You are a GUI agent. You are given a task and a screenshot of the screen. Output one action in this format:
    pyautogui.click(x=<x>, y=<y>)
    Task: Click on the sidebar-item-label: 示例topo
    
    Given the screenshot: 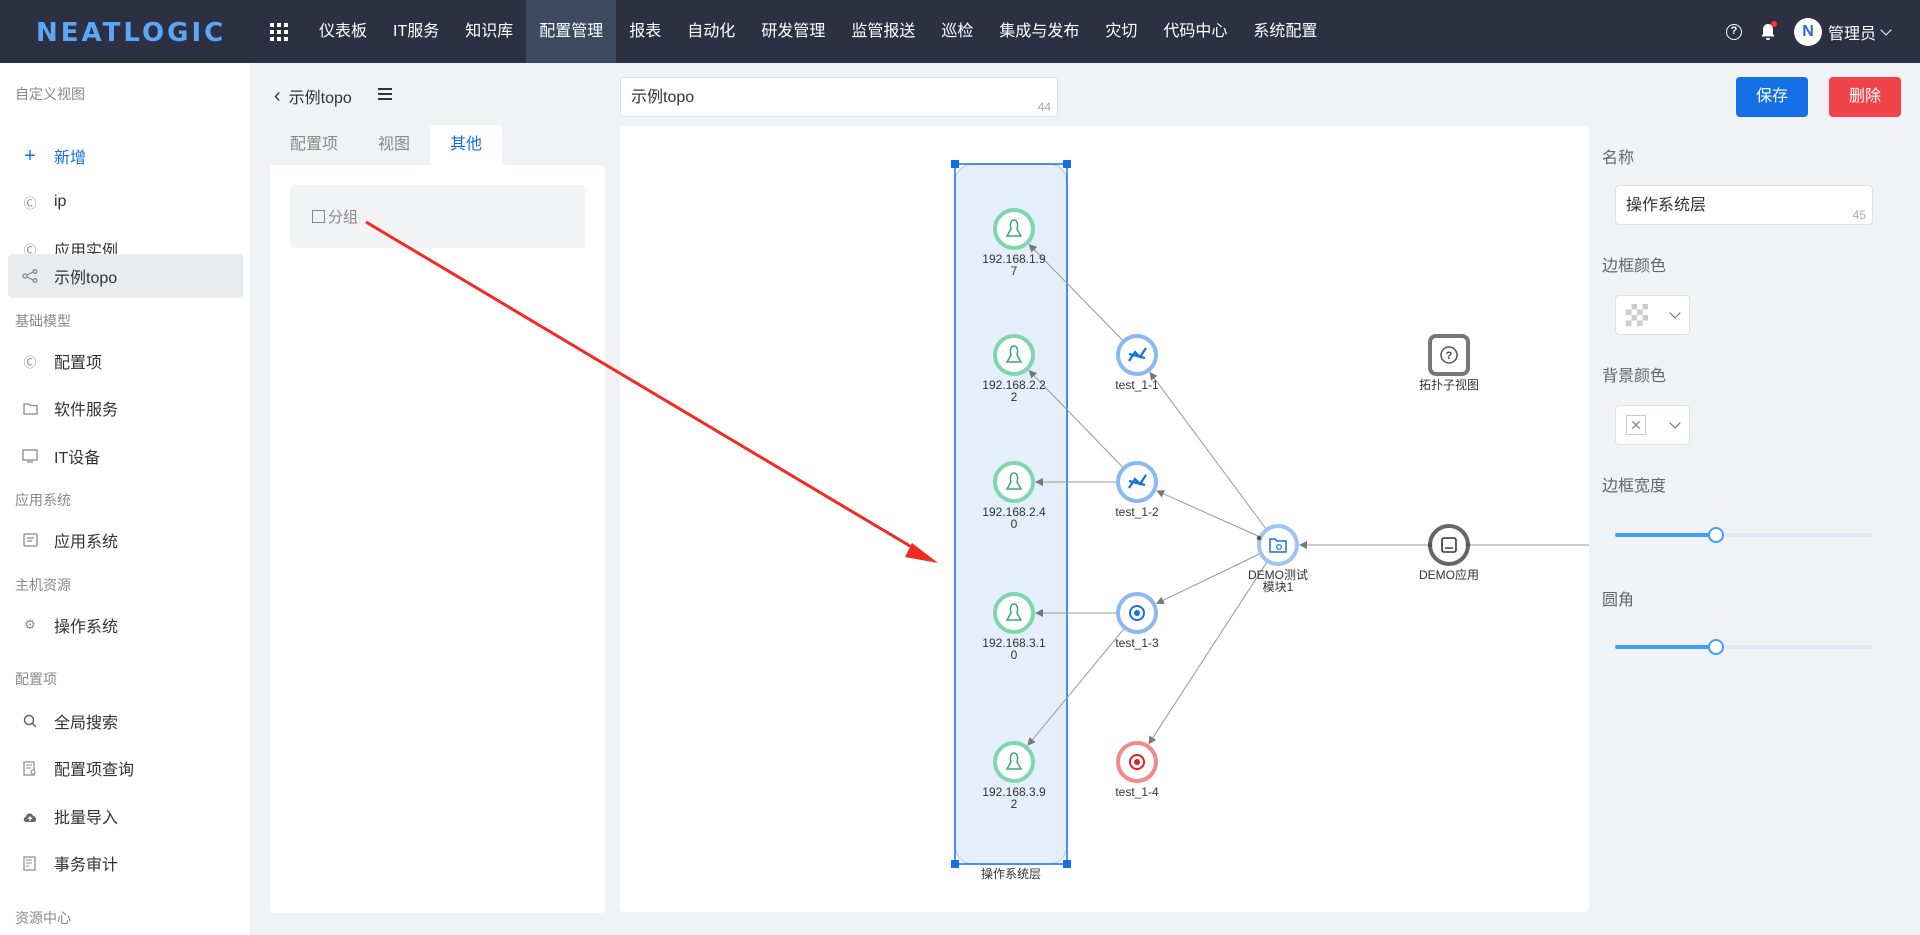 What is the action you would take?
    pyautogui.click(x=86, y=278)
    